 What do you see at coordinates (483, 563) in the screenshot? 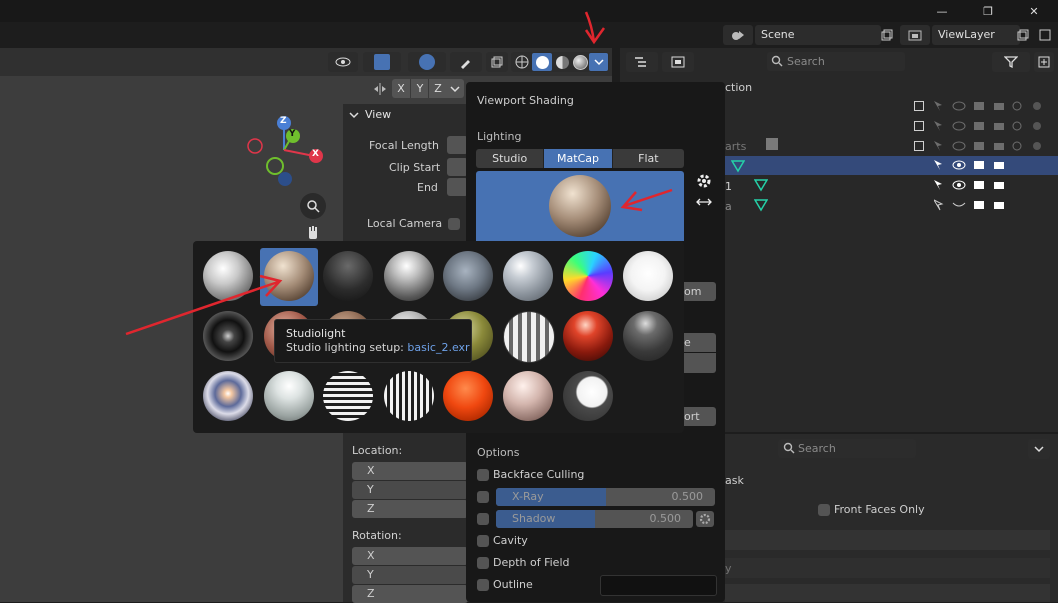
I see `depth-of-field-checkbox` at bounding box center [483, 563].